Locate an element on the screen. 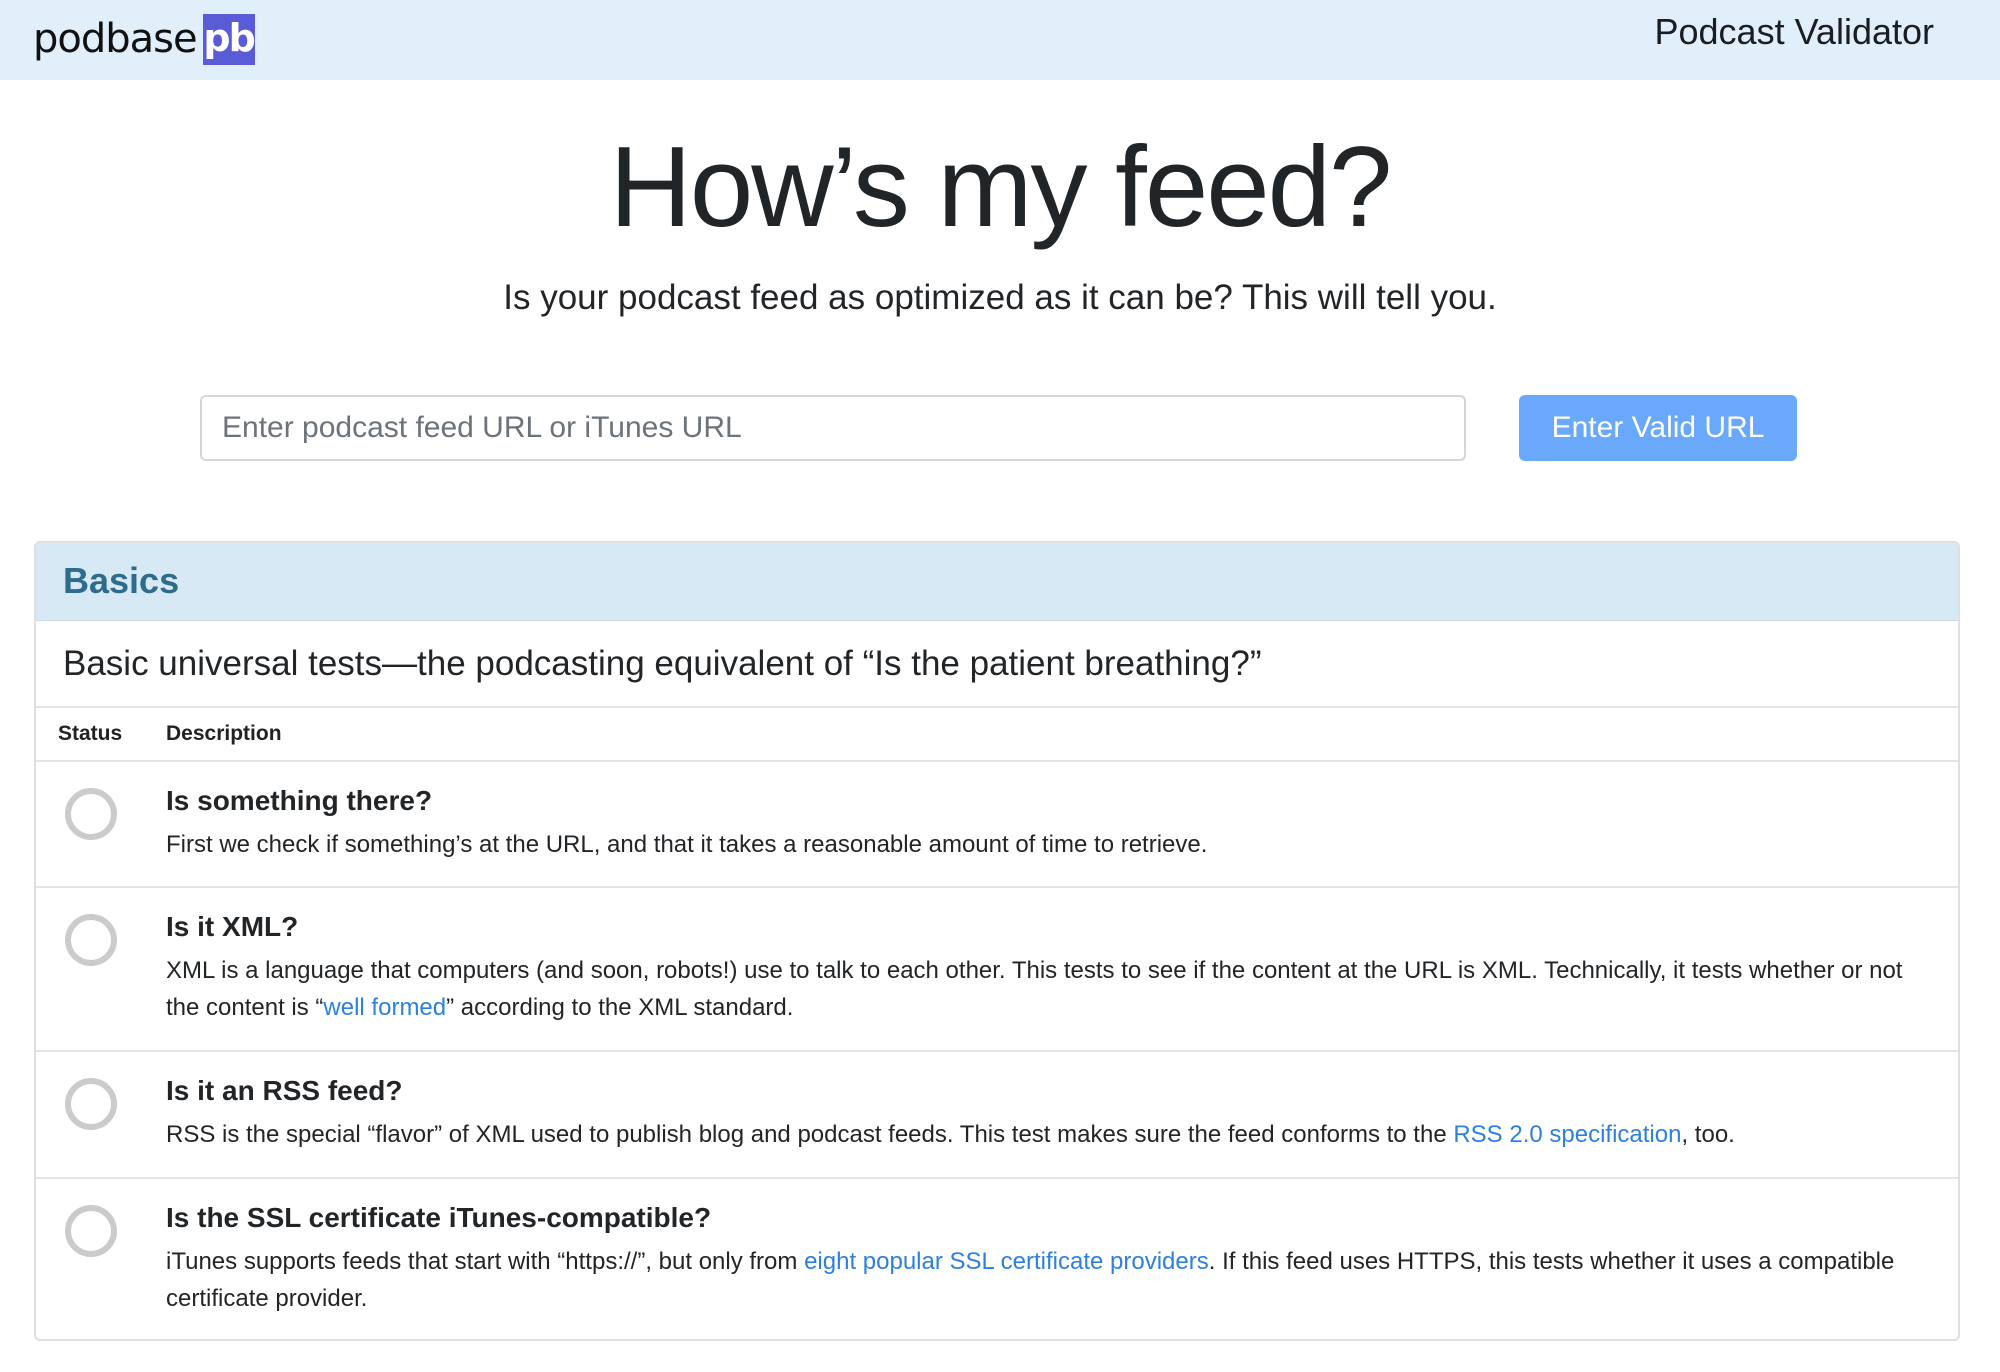 Image resolution: width=2000 pixels, height=1372 pixels. test-description-text: , too. is located at coordinates (1708, 1134).